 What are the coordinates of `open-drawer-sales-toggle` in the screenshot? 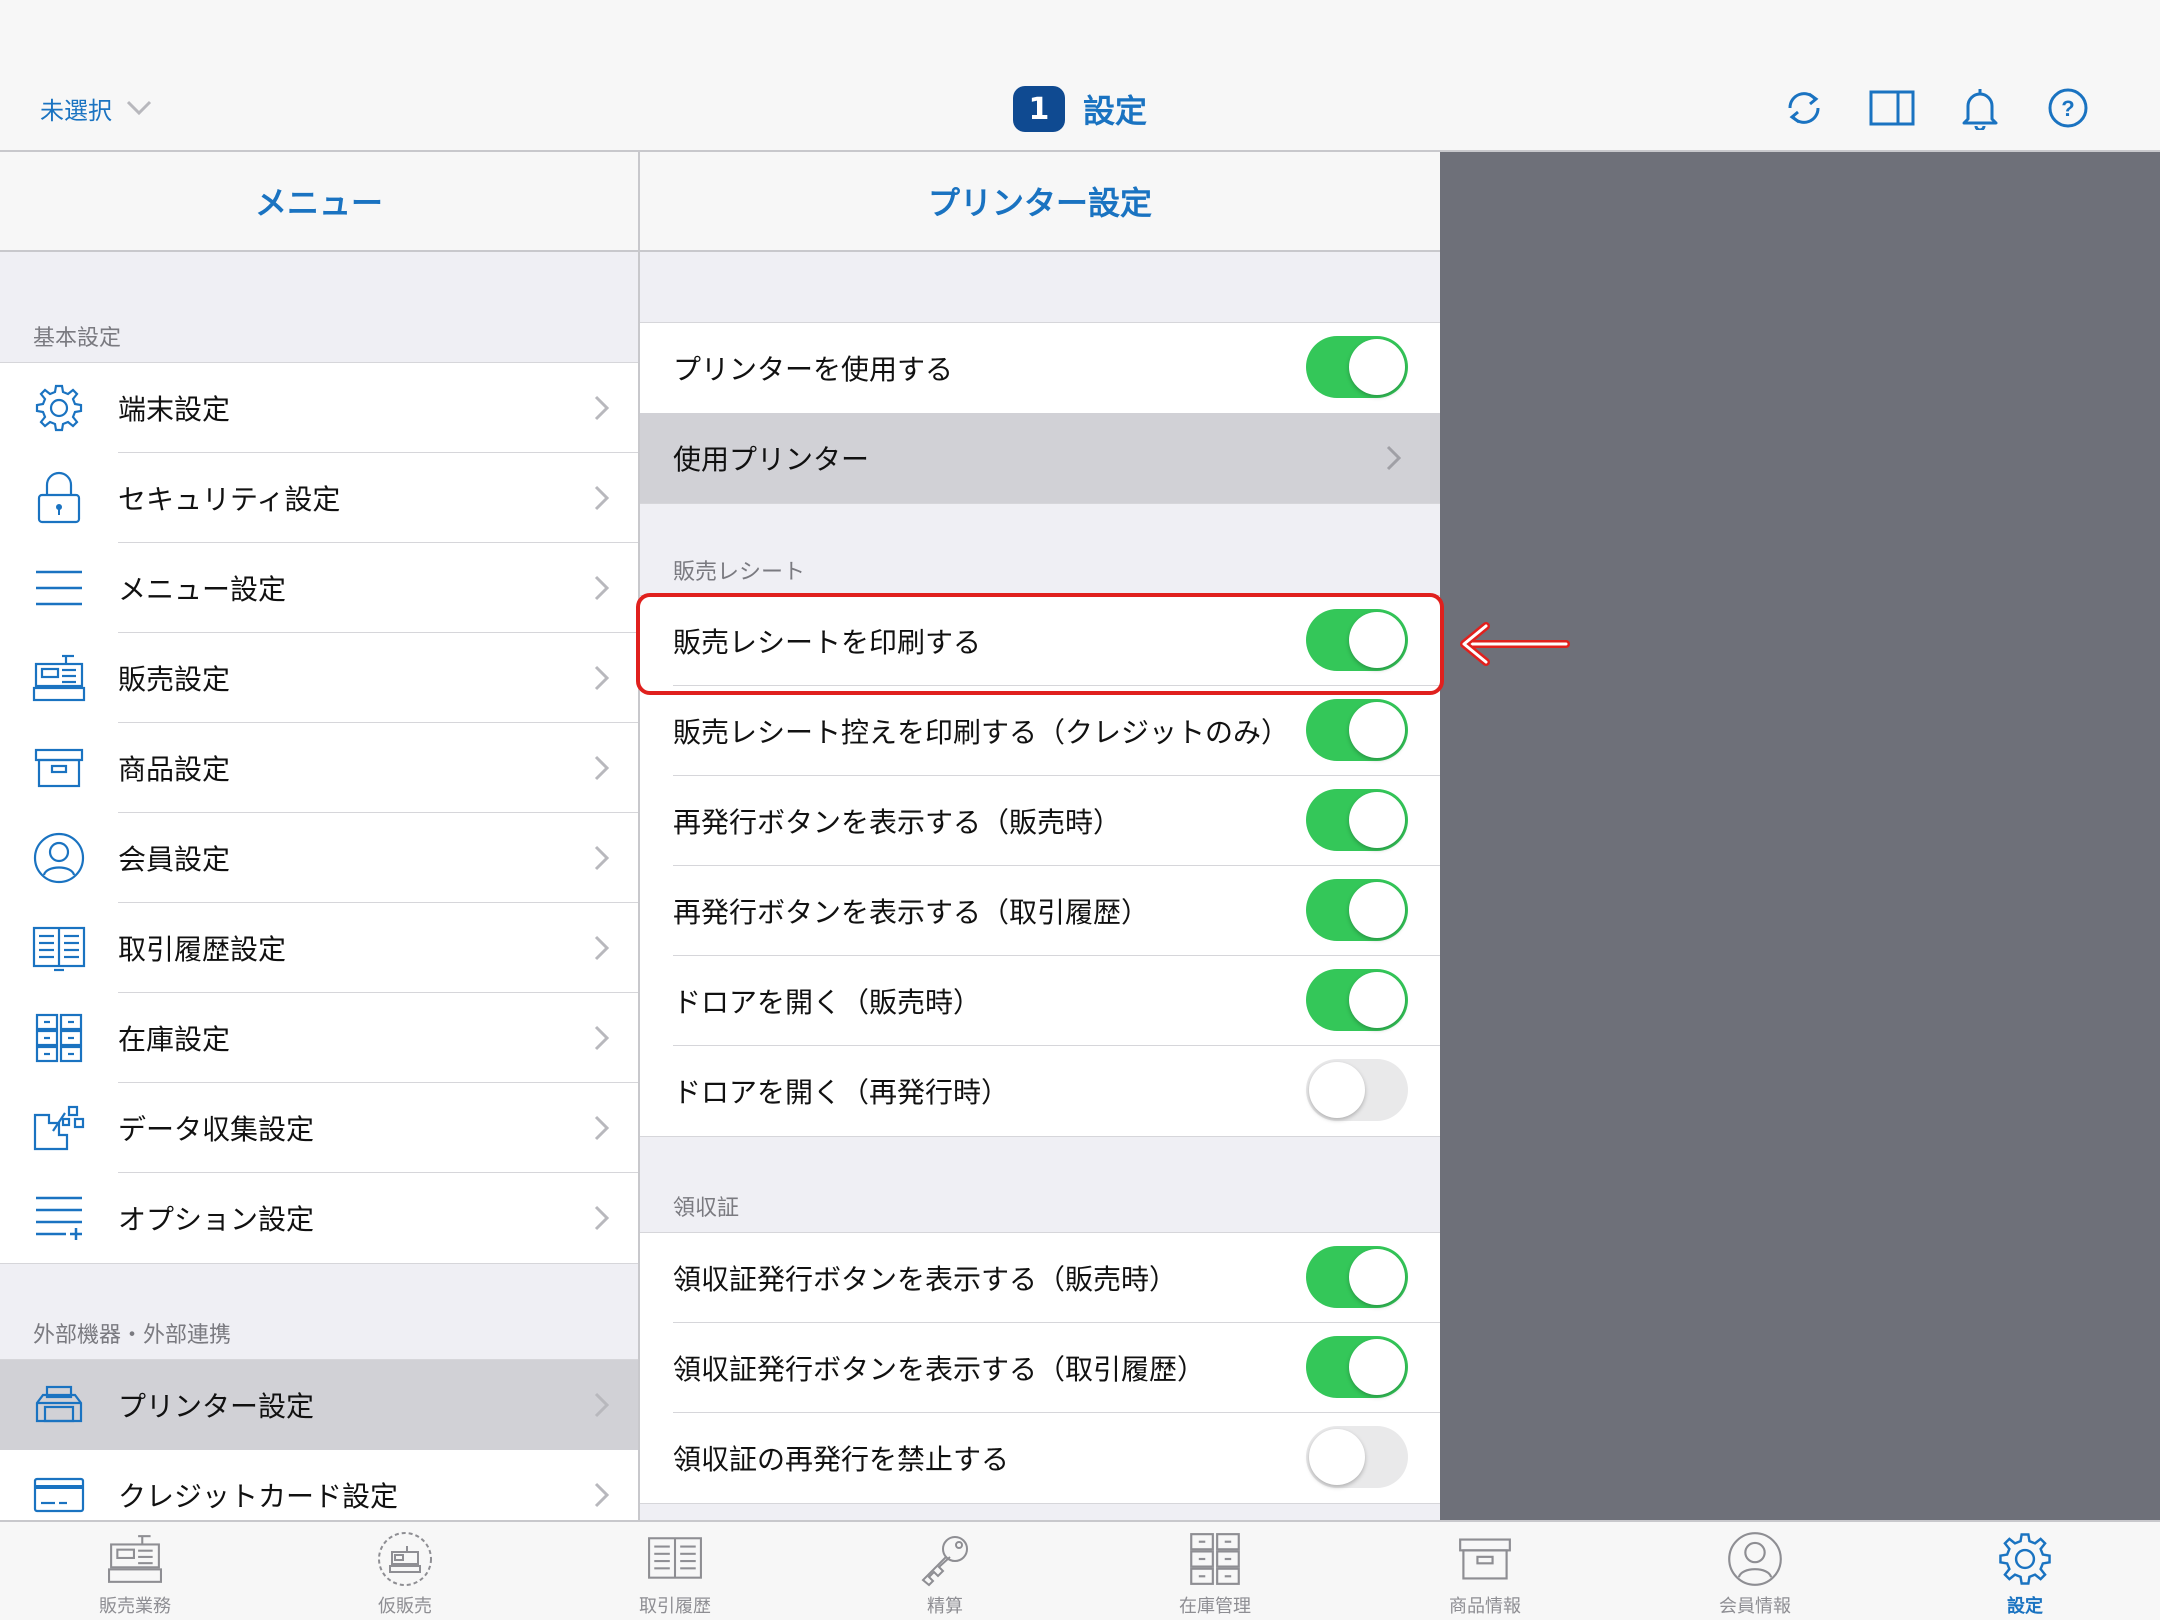 It's located at (1357, 1000).